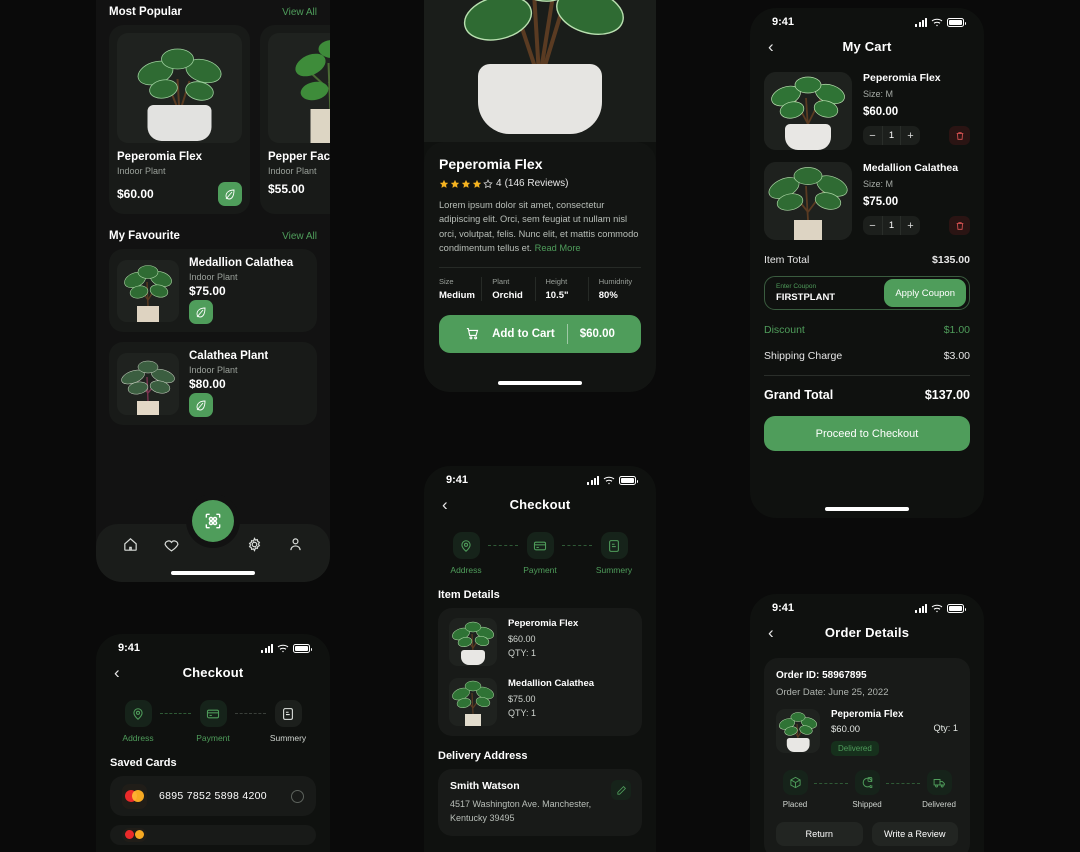 This screenshot has height=852, width=1080. I want to click on add-to-cart-button: Add to Cart $60.00, so click(540, 333).